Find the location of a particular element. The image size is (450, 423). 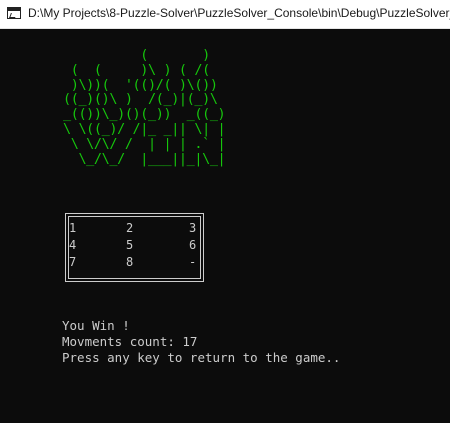

puzzle-board-inner-border is located at coordinates (134, 247).